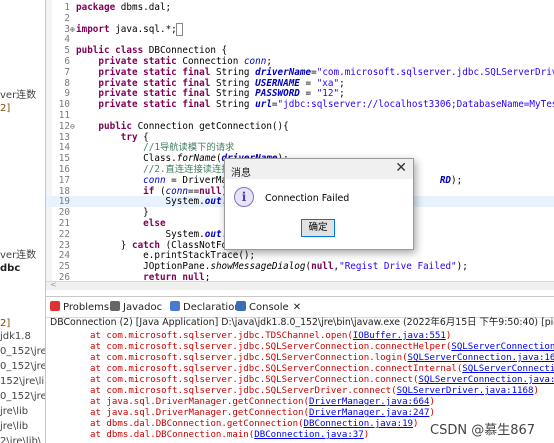 The height and width of the screenshot is (443, 554). What do you see at coordinates (197, 424) in the screenshot?
I see `stacktrace-text: at dbms.dal.DBConnection.getConnection(` at bounding box center [197, 424].